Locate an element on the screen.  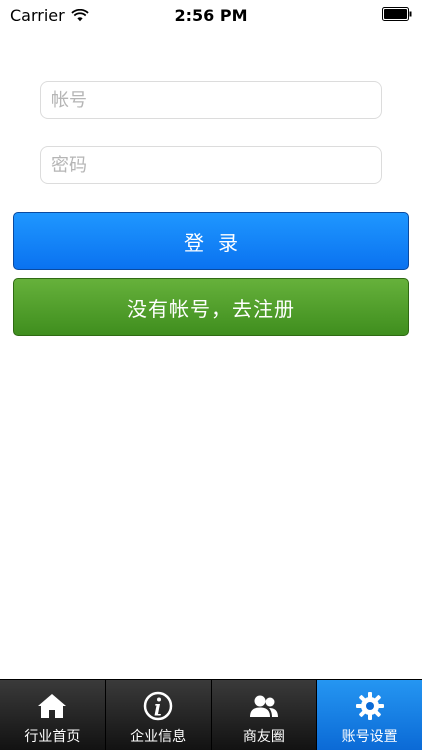
account-input is located at coordinates (211, 100).